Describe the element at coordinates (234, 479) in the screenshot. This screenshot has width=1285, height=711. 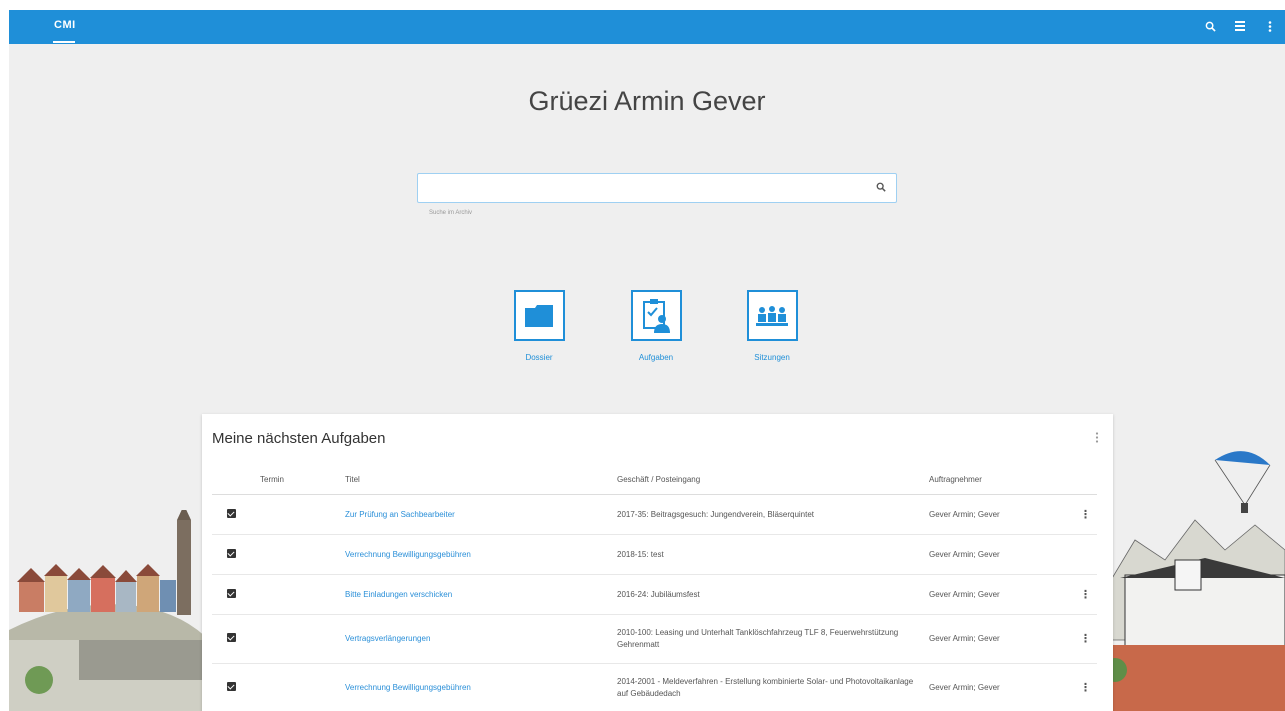
I see `header-check` at that location.